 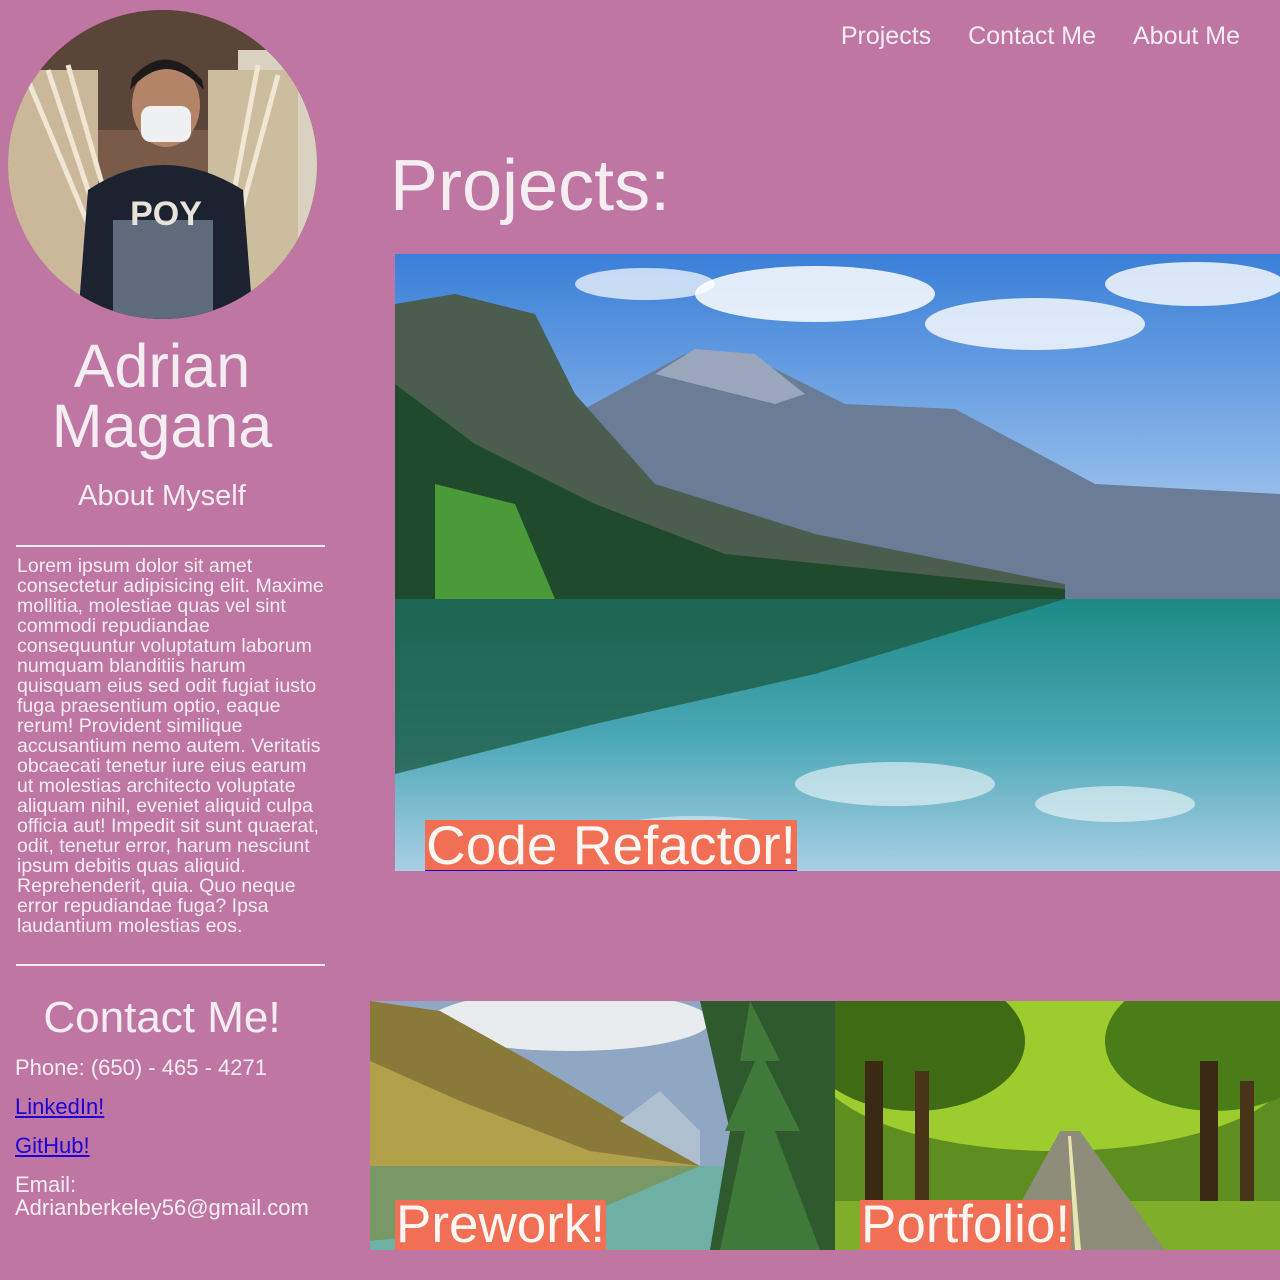 I want to click on project-label: Portfolio!, so click(x=966, y=1224).